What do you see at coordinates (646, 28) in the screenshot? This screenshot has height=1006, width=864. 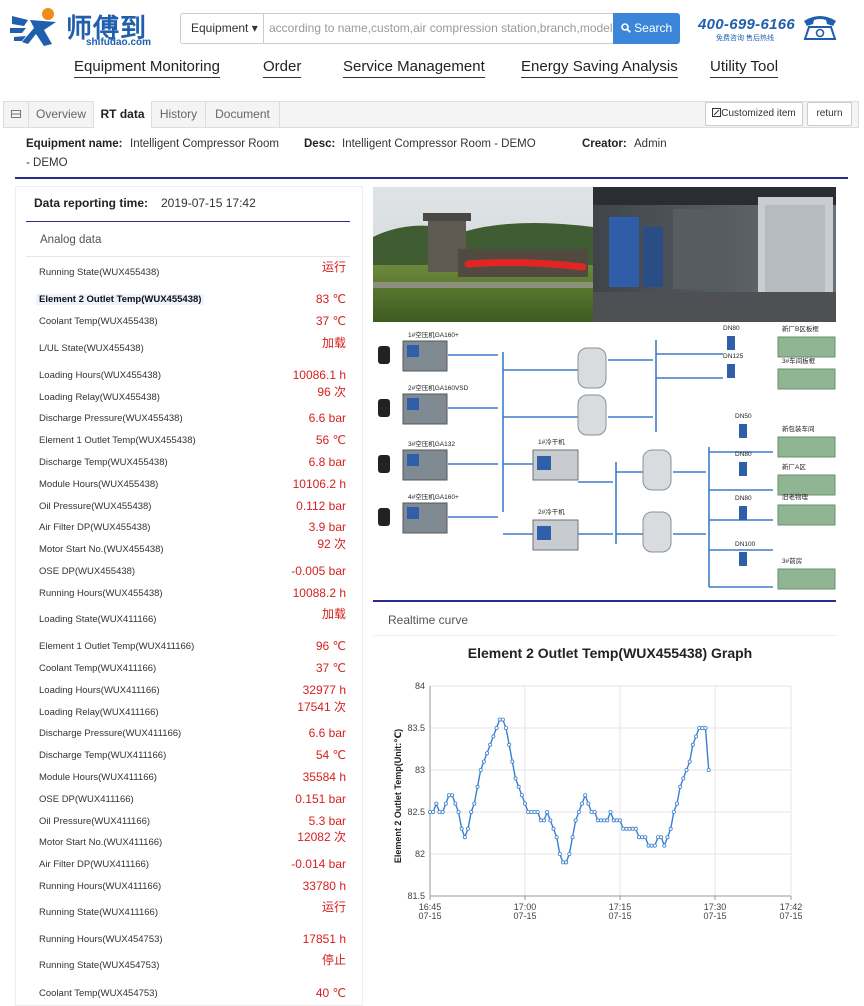 I see `search-button: Search` at bounding box center [646, 28].